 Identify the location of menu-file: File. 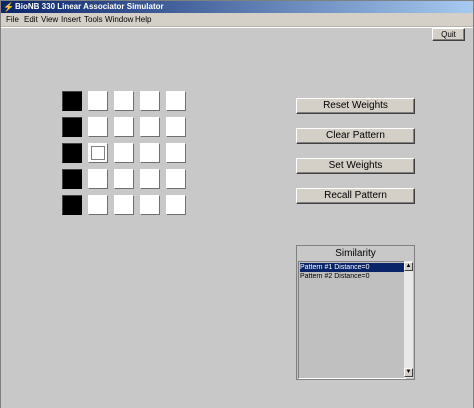
(12, 19).